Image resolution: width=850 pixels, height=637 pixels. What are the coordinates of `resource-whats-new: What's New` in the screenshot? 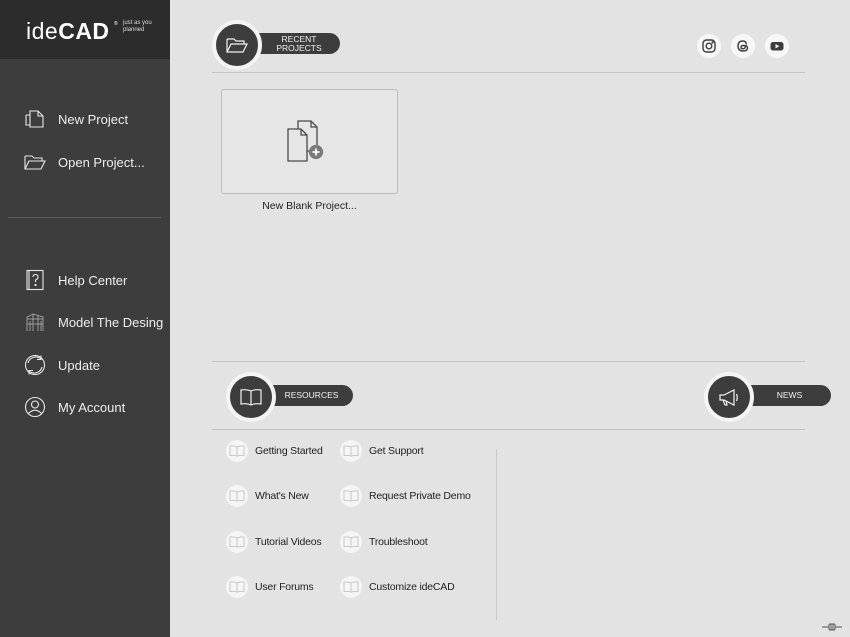 It's located at (267, 496).